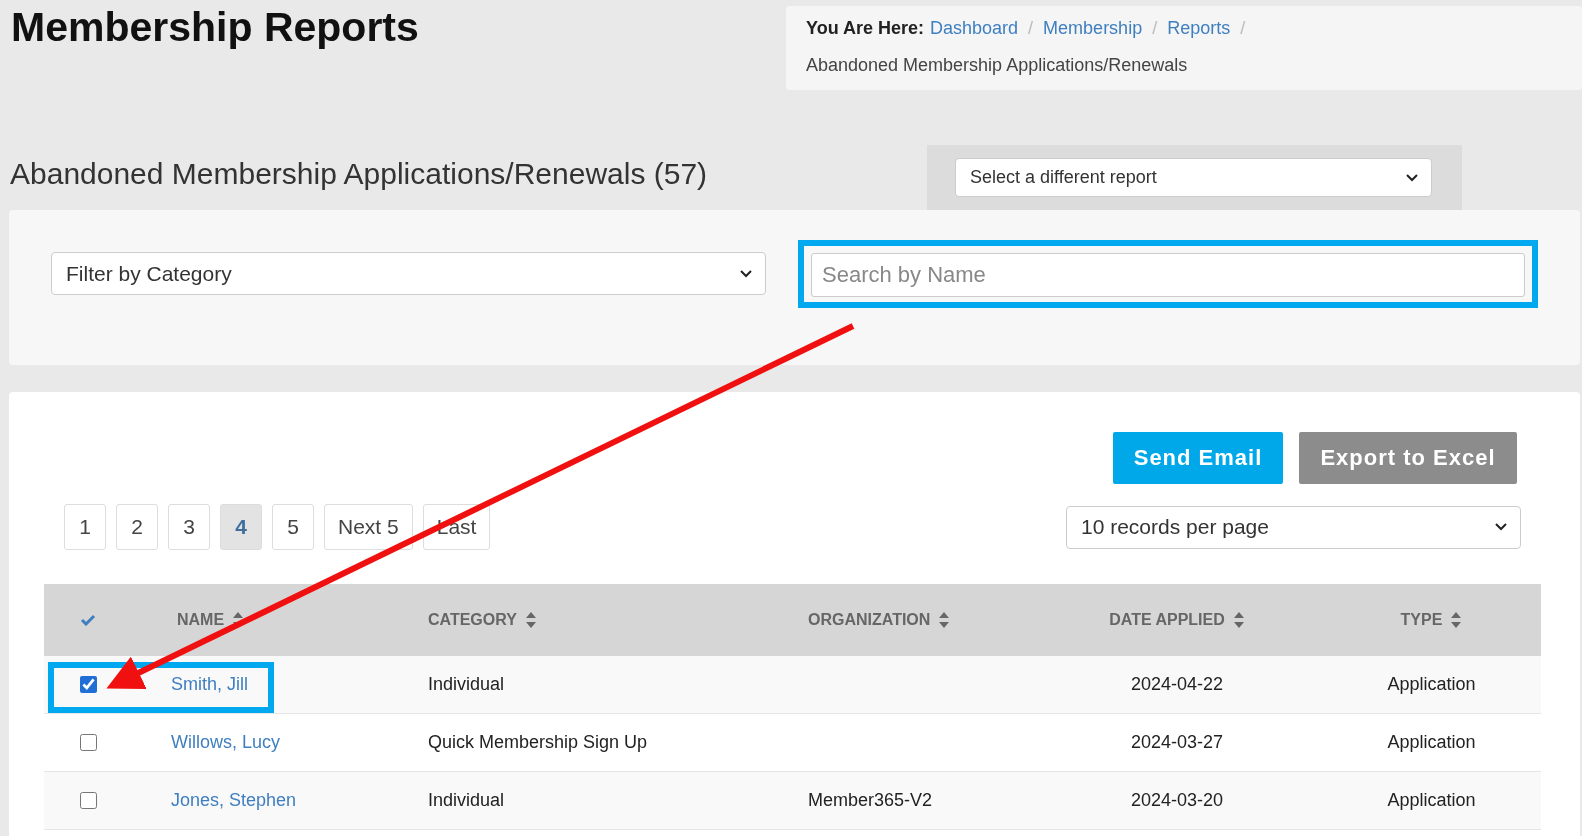 This screenshot has height=836, width=1582. What do you see at coordinates (538, 742) in the screenshot?
I see `table-cell: Quick Membership Sign Up` at bounding box center [538, 742].